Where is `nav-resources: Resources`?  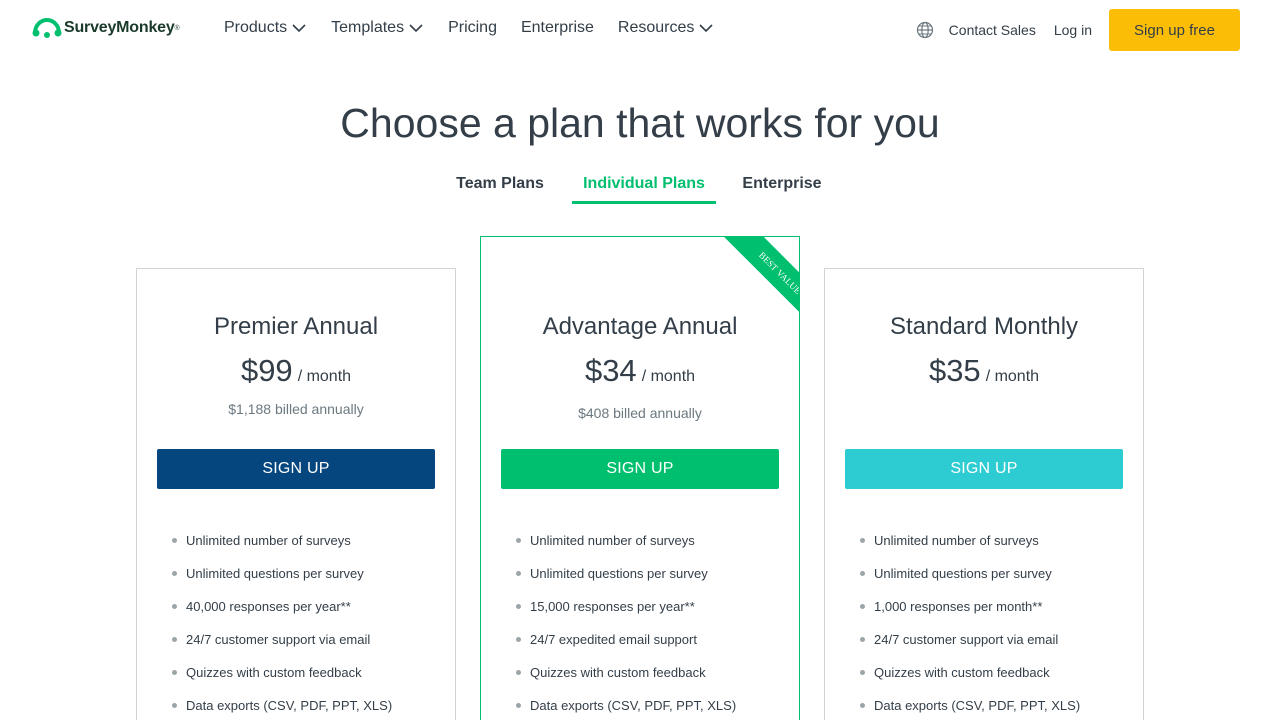 nav-resources: Resources is located at coordinates (666, 28).